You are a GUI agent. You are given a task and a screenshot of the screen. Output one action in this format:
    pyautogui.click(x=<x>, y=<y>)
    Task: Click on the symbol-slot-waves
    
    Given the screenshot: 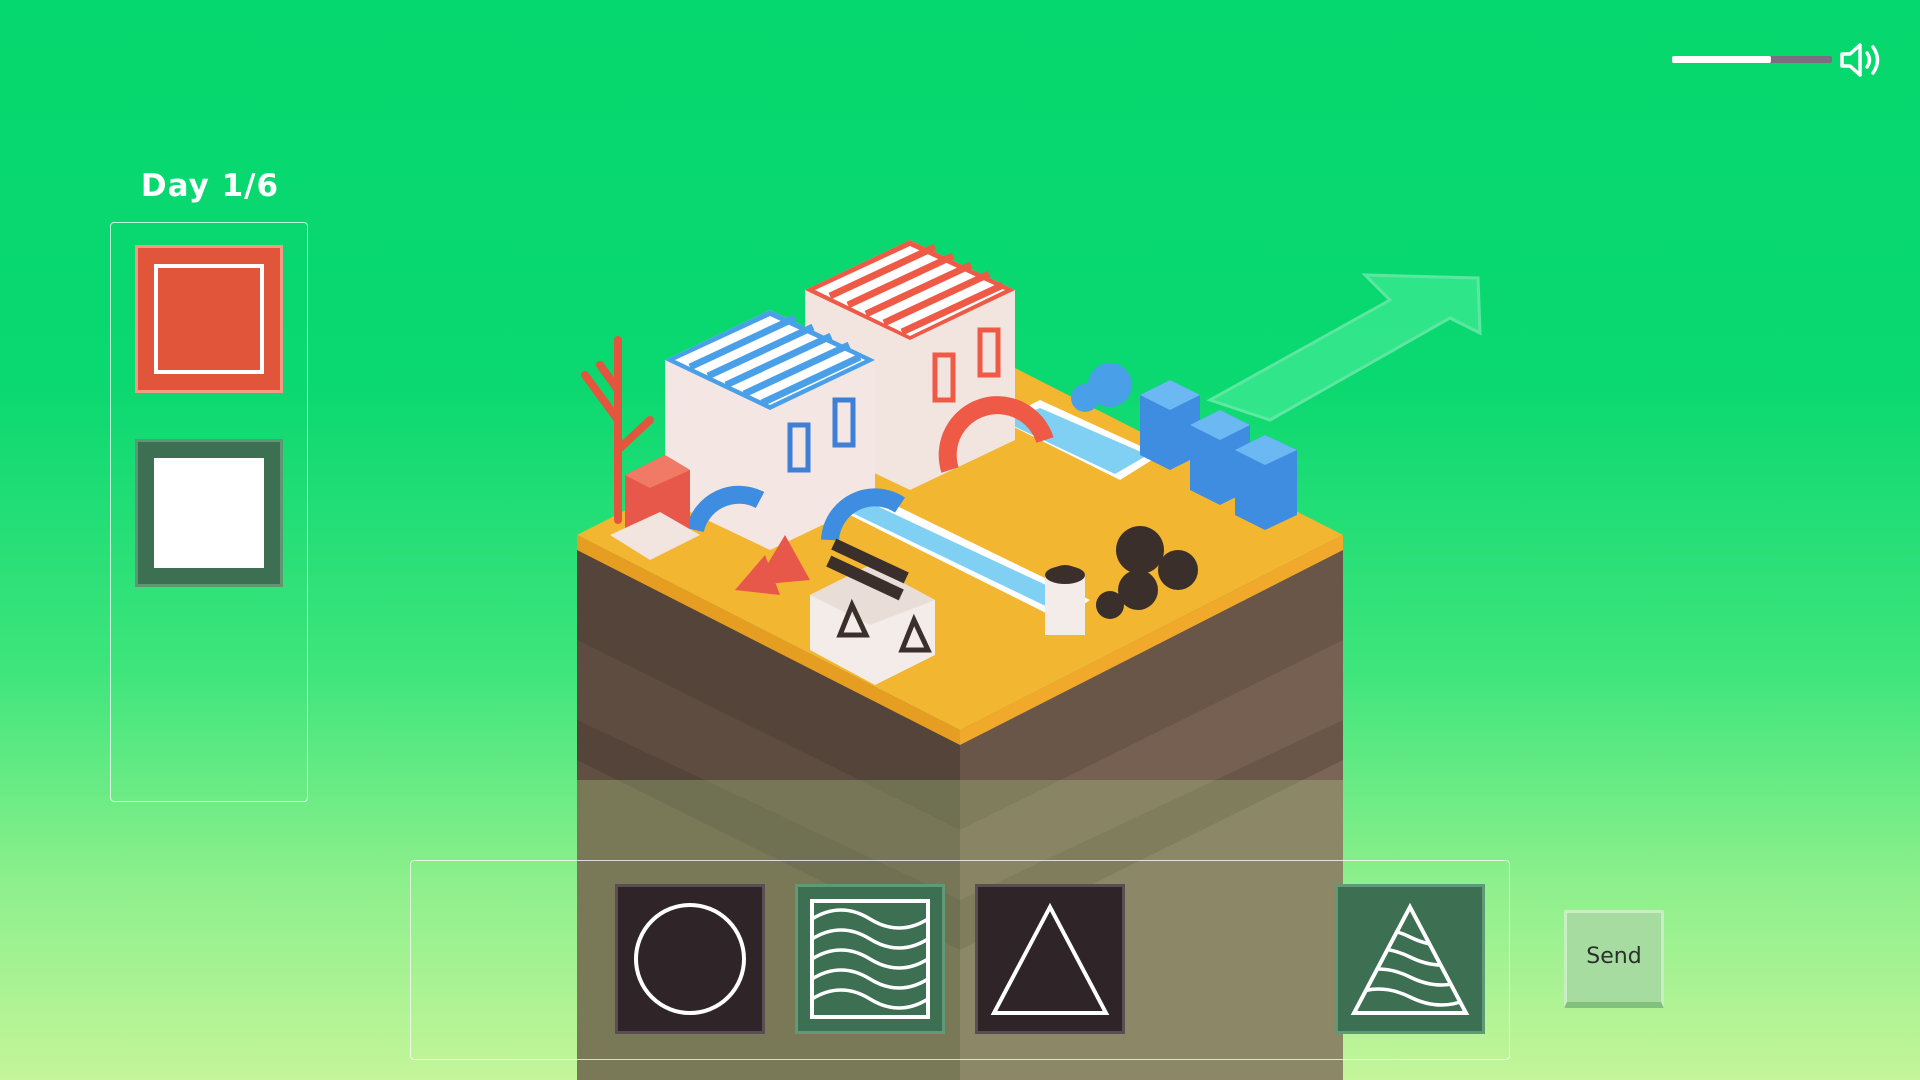 What is the action you would take?
    pyautogui.click(x=870, y=959)
    